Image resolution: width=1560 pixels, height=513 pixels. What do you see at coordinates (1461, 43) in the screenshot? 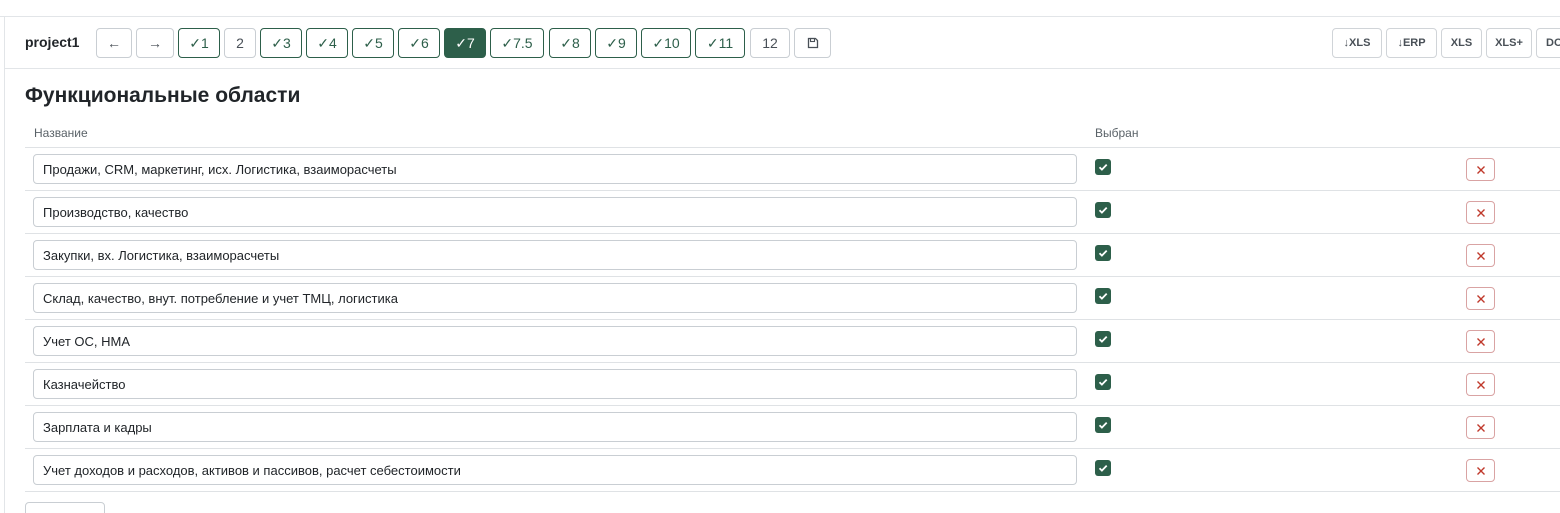
I see `export-xls-button: XLS` at bounding box center [1461, 43].